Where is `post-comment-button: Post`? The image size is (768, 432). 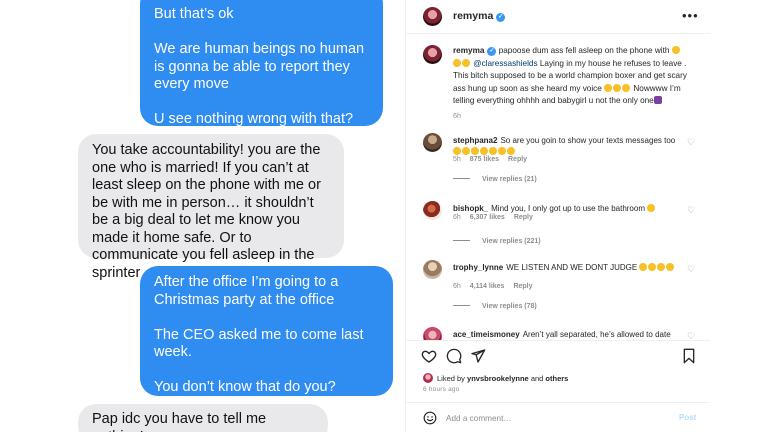
post-comment-button: Post is located at coordinates (687, 417).